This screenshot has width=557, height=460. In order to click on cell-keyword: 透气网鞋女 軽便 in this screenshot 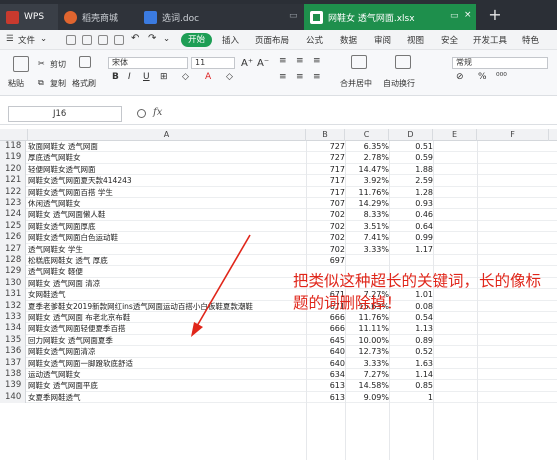, I will do `click(167, 271)`.